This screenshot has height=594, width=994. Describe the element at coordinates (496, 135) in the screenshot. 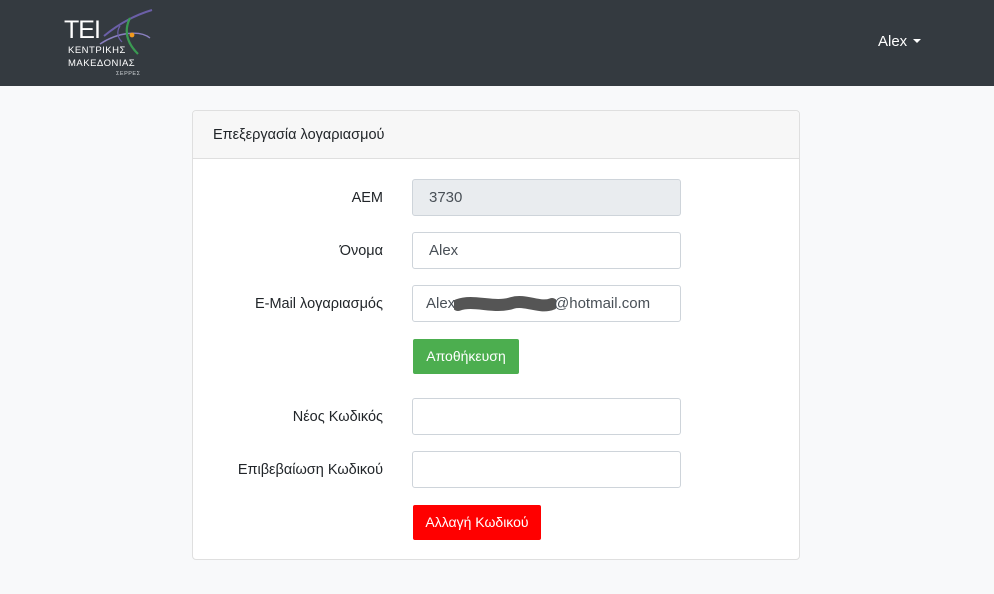

I see `card-header: Επεξεργασία λογαριασμού` at that location.